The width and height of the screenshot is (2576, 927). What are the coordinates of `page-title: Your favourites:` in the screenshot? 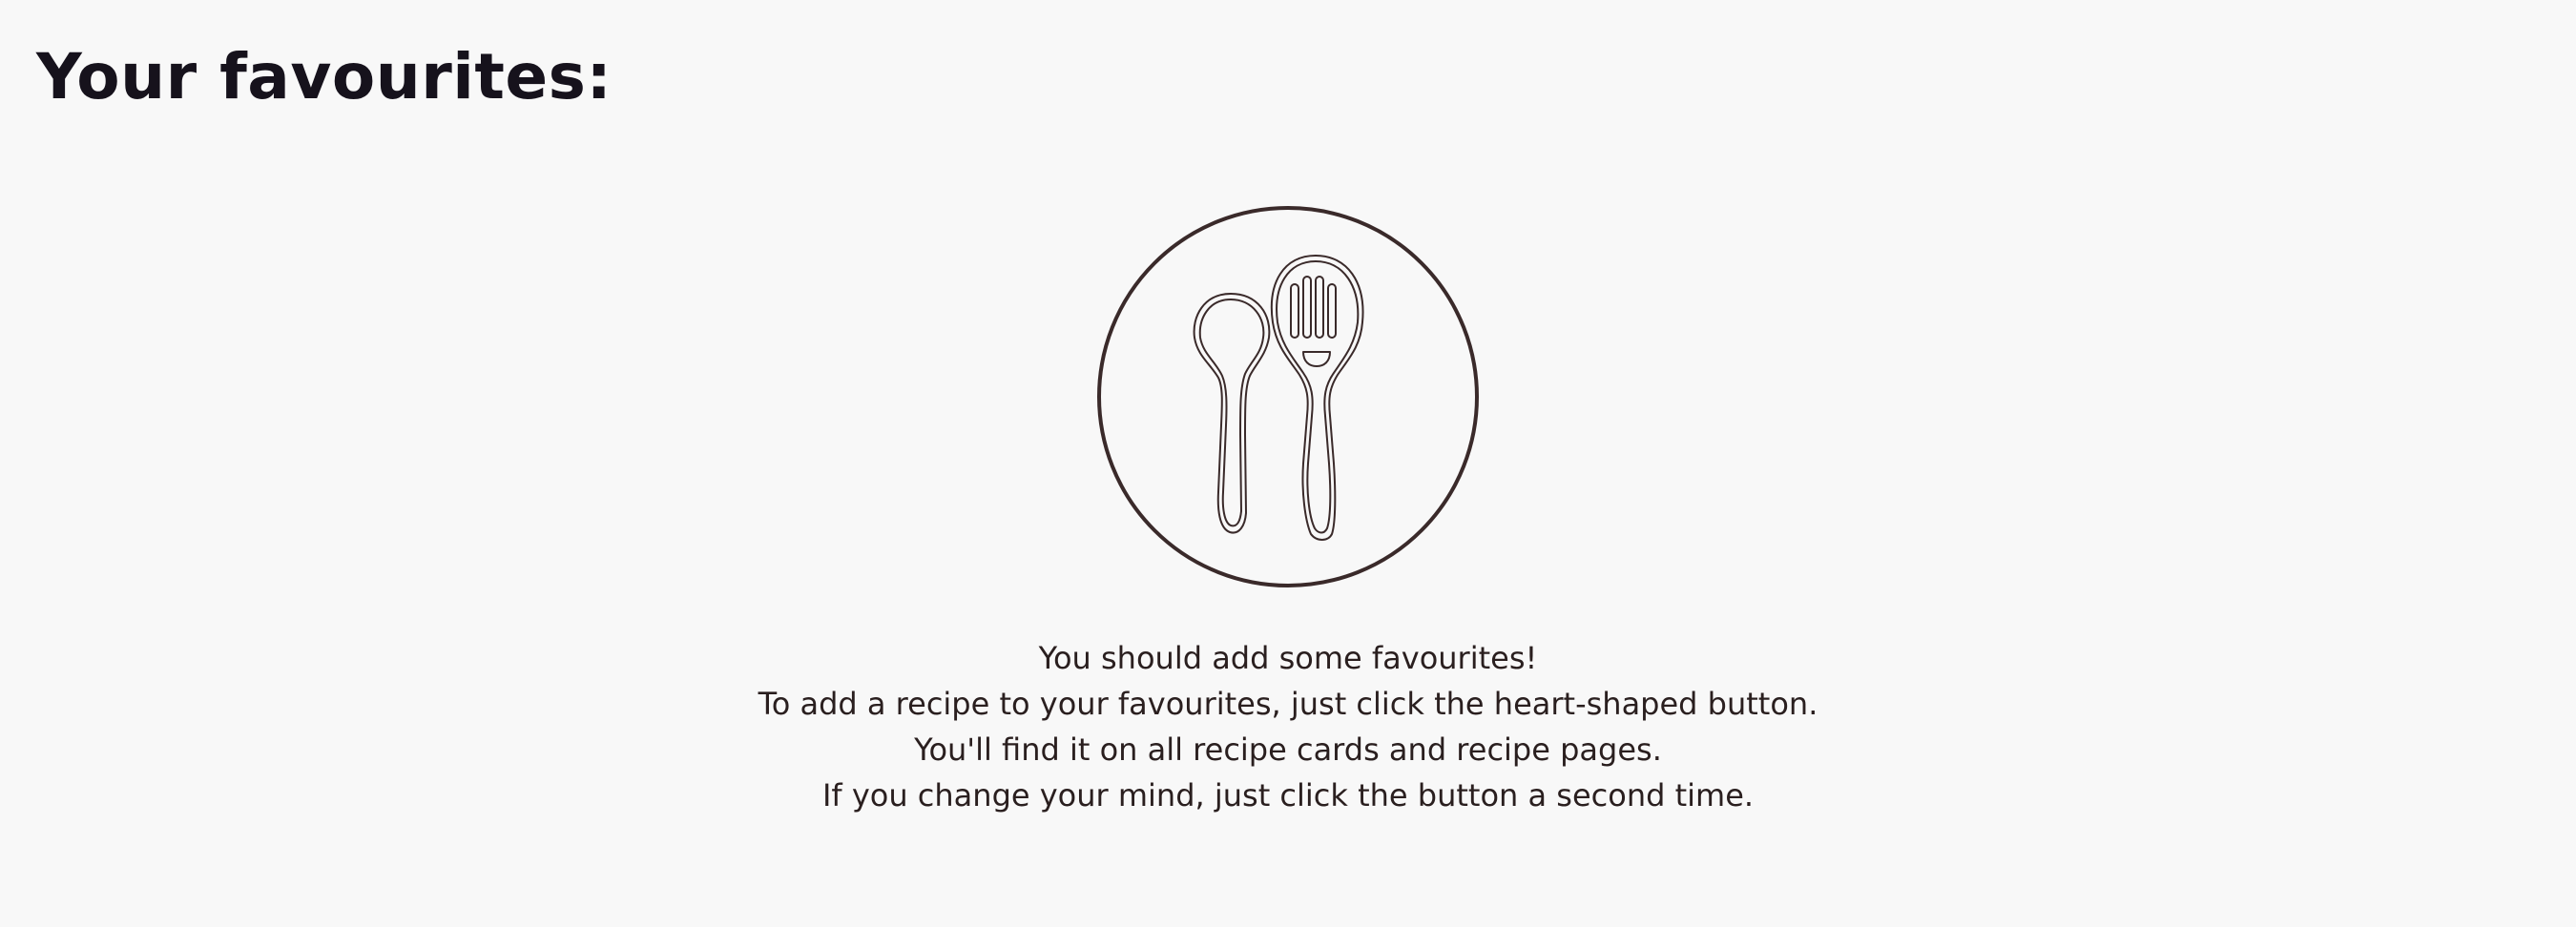 It's located at (324, 76).